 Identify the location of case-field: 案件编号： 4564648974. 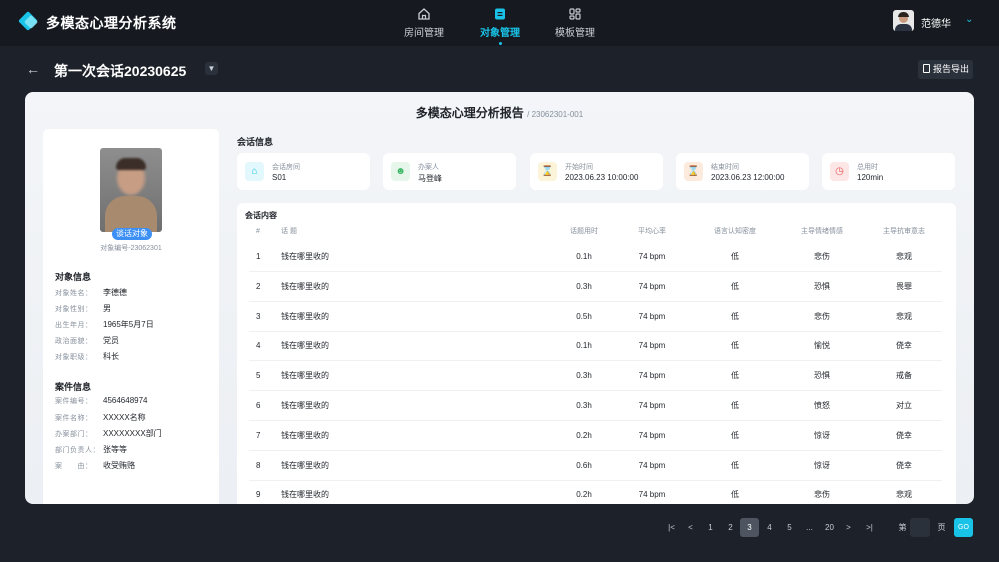
(101, 400).